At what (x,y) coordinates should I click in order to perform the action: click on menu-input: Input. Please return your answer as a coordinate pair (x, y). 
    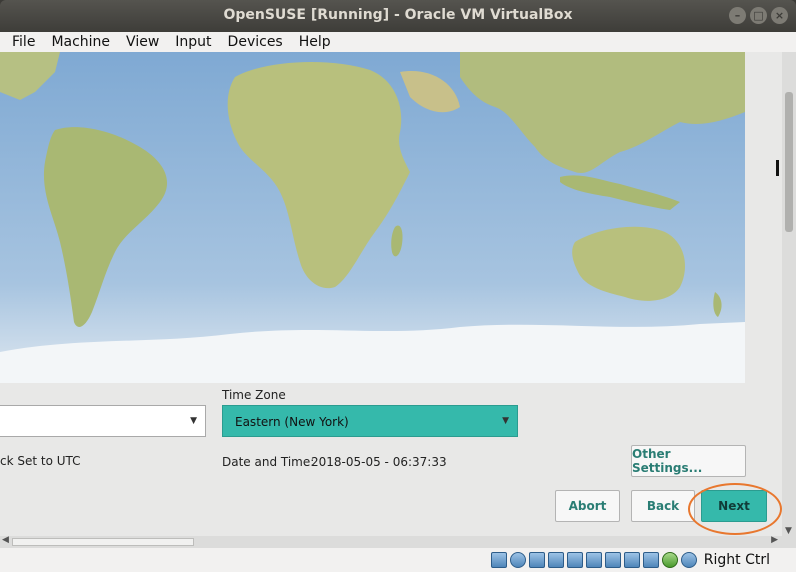
    Looking at the image, I should click on (193, 42).